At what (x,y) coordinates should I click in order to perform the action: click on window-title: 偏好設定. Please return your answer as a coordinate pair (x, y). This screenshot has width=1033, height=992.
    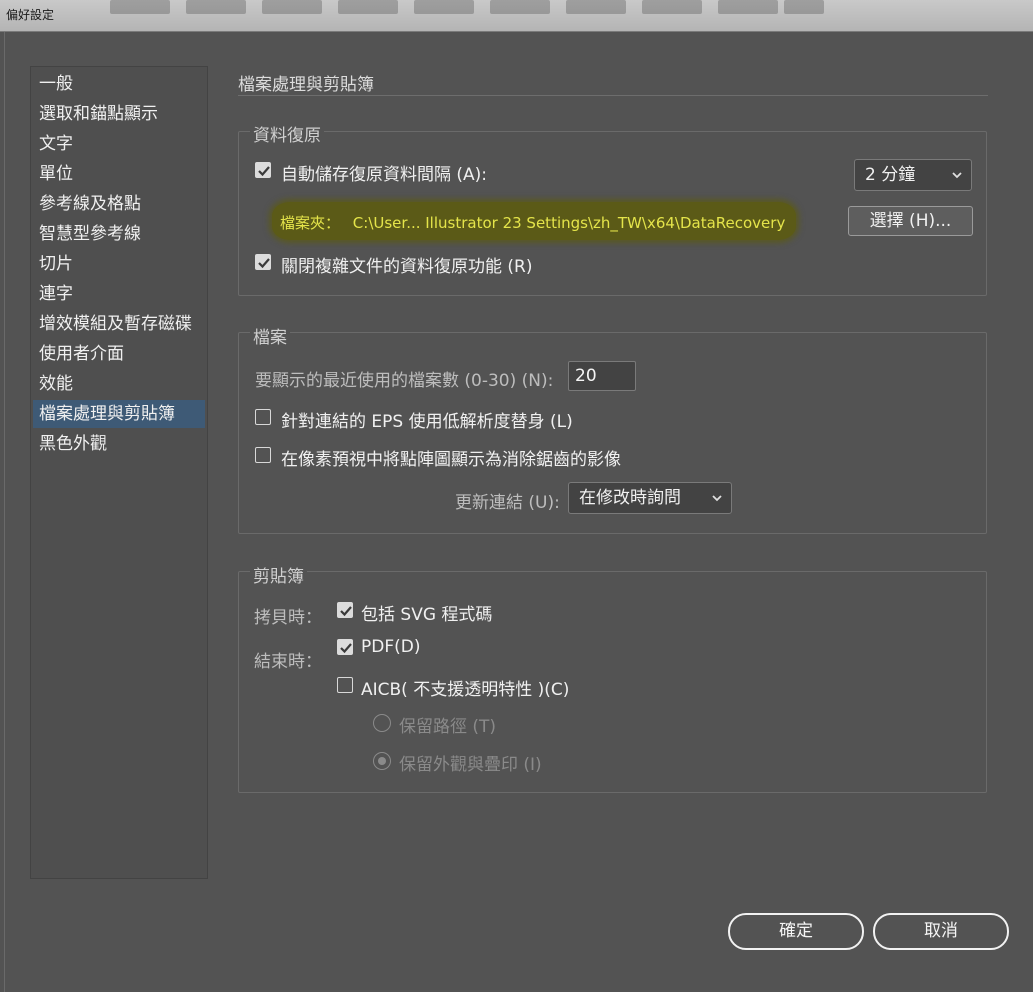
    Looking at the image, I should click on (30, 15).